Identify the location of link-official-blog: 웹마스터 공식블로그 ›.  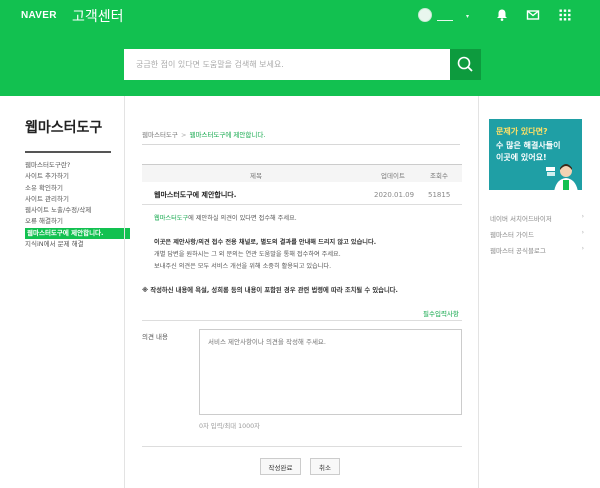
(537, 253).